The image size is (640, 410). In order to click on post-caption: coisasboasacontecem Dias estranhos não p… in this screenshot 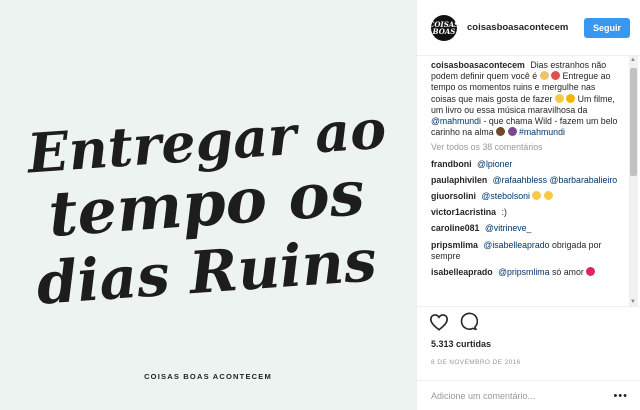, I will do `click(524, 99)`.